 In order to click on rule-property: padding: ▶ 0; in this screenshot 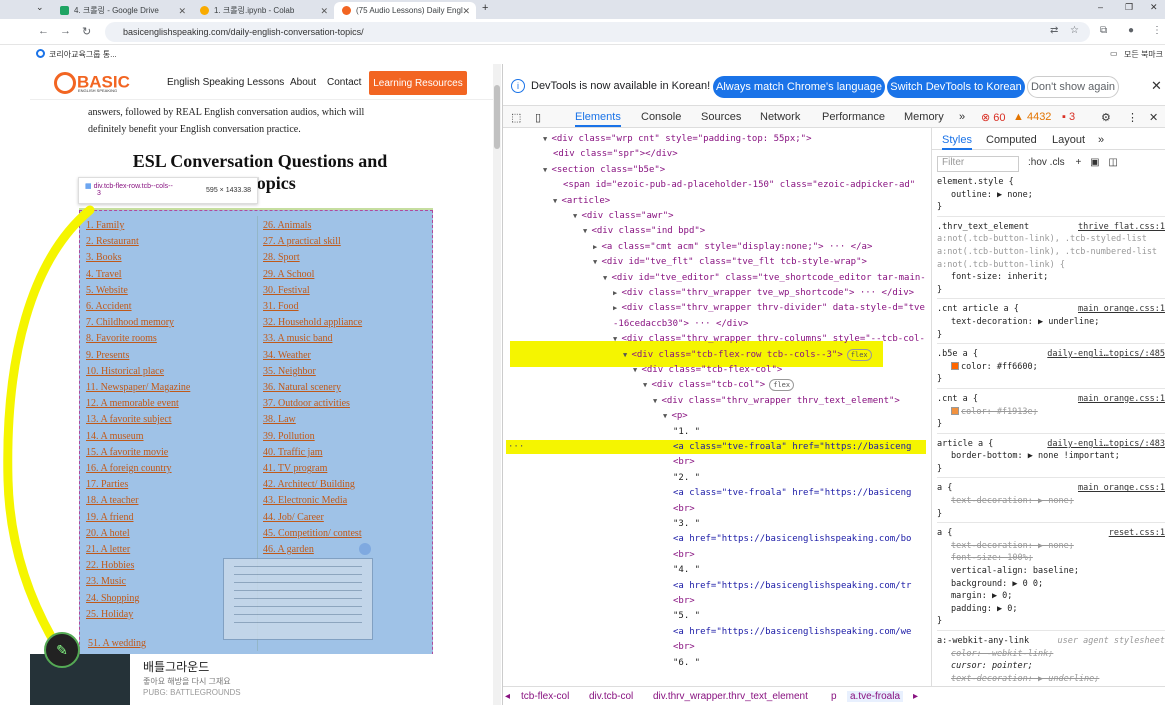, I will do `click(1051, 609)`.